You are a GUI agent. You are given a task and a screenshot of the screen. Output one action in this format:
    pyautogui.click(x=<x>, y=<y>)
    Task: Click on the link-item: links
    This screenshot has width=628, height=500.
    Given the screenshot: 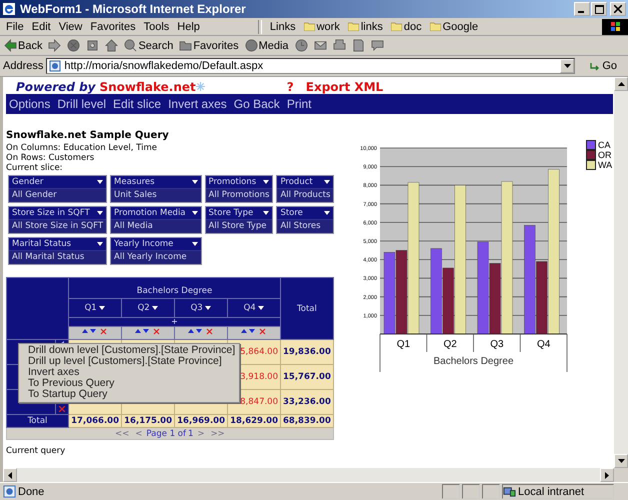 What is the action you would take?
    pyautogui.click(x=365, y=26)
    